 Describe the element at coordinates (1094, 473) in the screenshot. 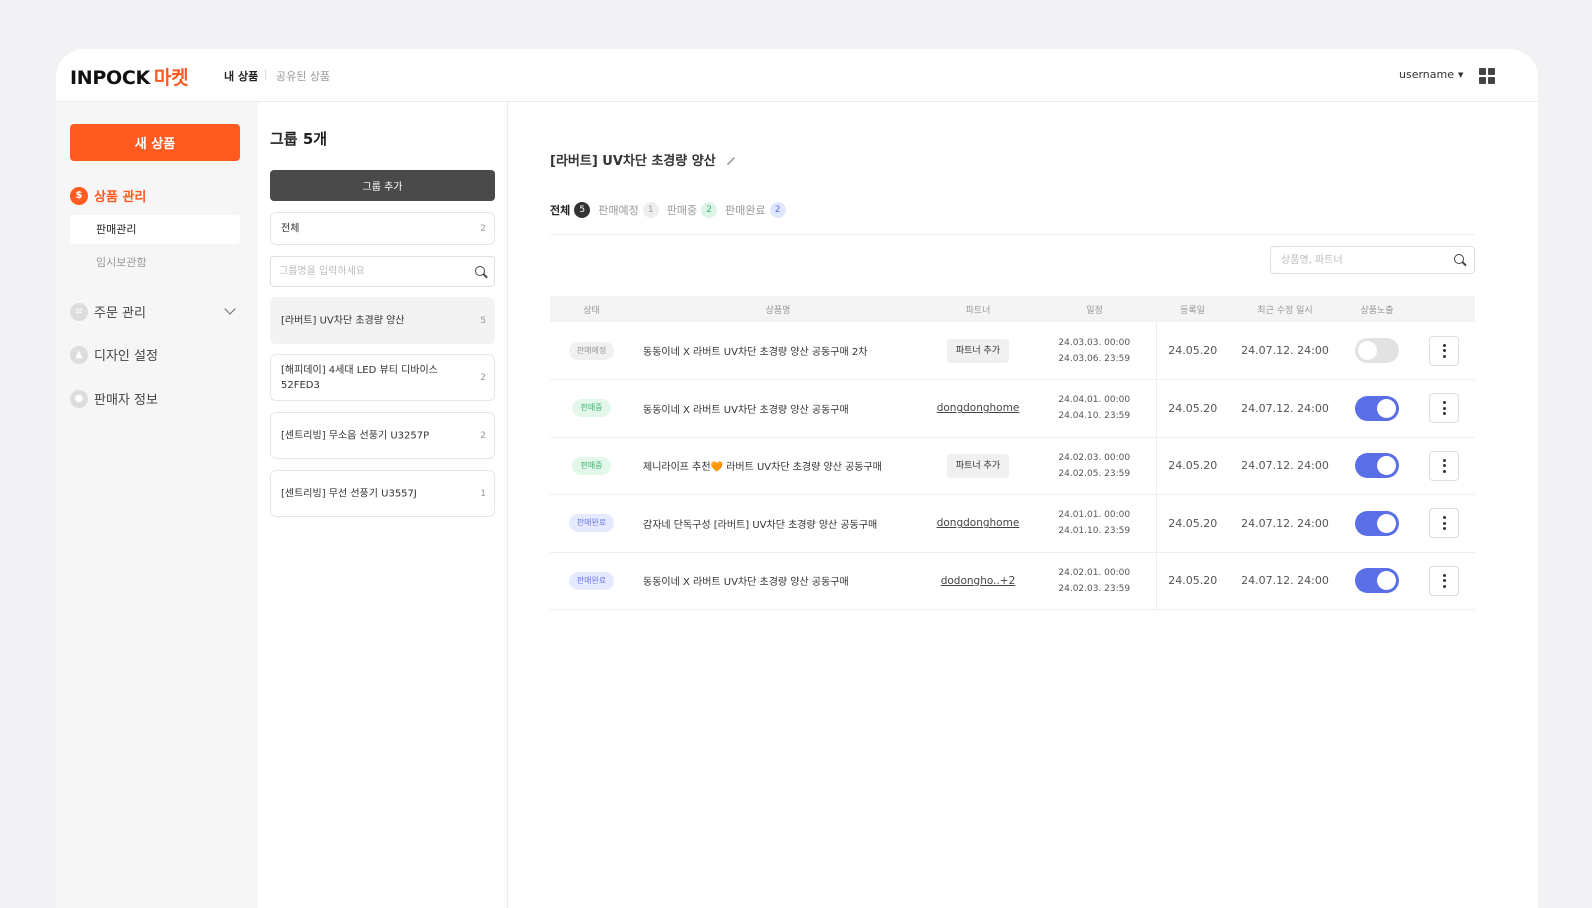

I see `schedule-end: 24.02.05. 23:59` at that location.